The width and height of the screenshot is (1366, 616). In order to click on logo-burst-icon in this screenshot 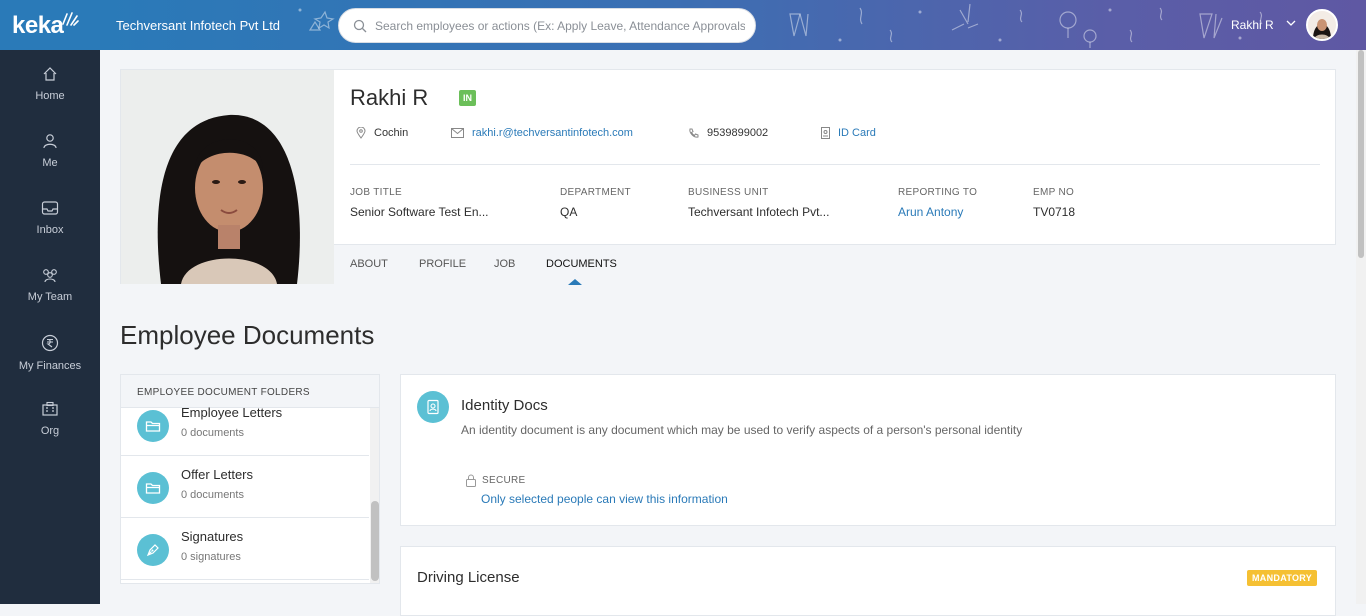, I will do `click(70, 19)`.